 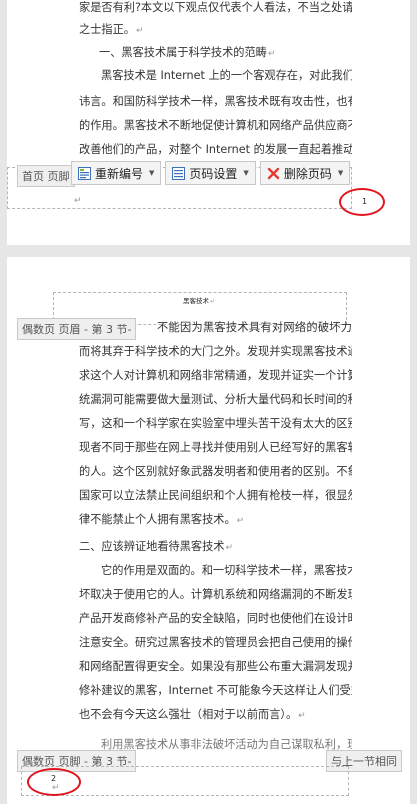 I want to click on footer-tag: 首页 页脚, so click(x=46, y=176).